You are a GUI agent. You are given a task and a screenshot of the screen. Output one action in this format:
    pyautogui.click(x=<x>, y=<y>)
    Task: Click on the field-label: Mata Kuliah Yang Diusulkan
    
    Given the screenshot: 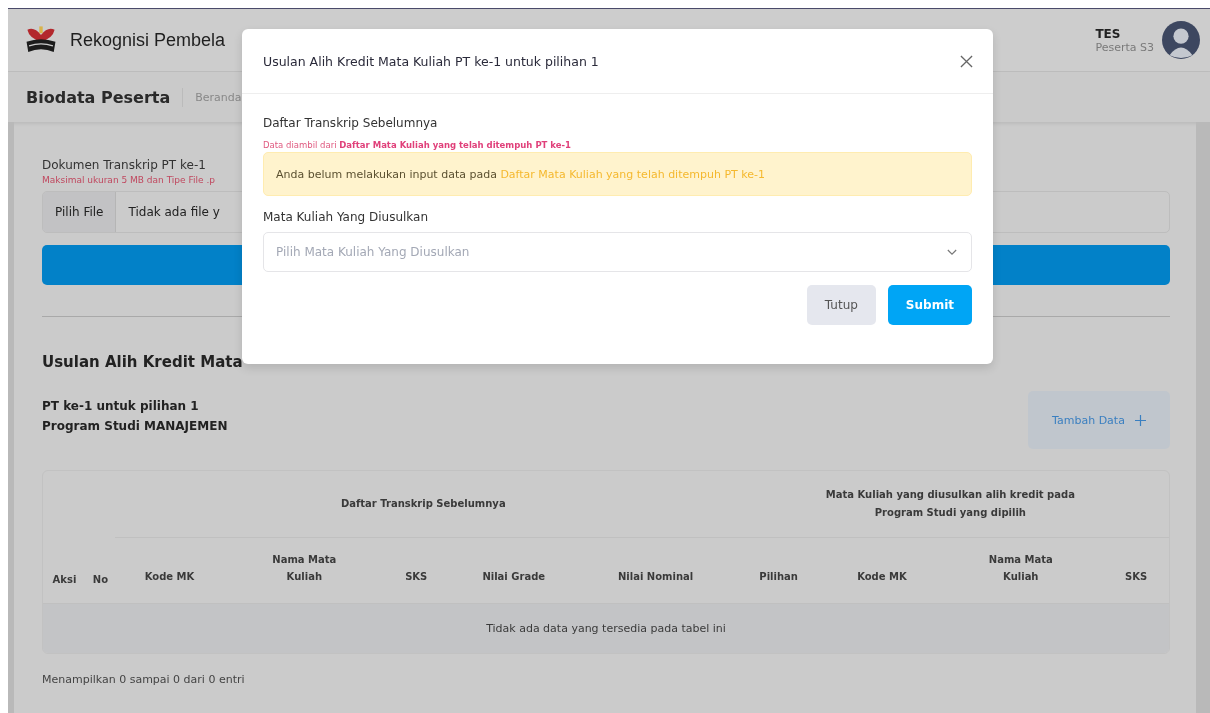 What is the action you would take?
    pyautogui.click(x=346, y=217)
    